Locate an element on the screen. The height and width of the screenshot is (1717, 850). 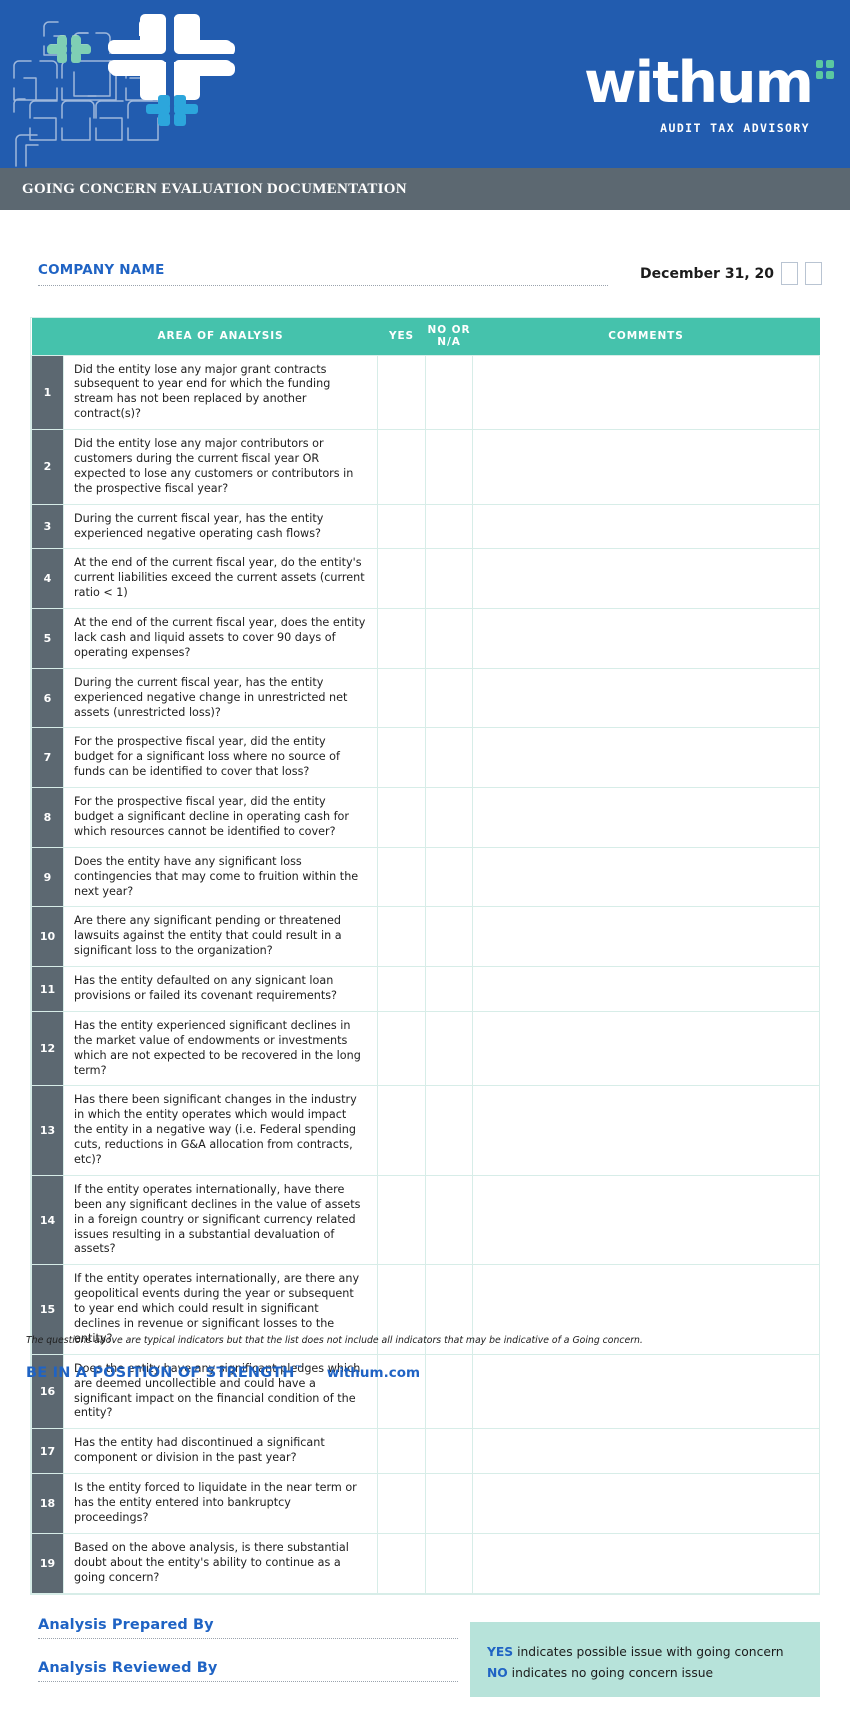
row-number-cell: 9 is located at coordinates (47, 877).